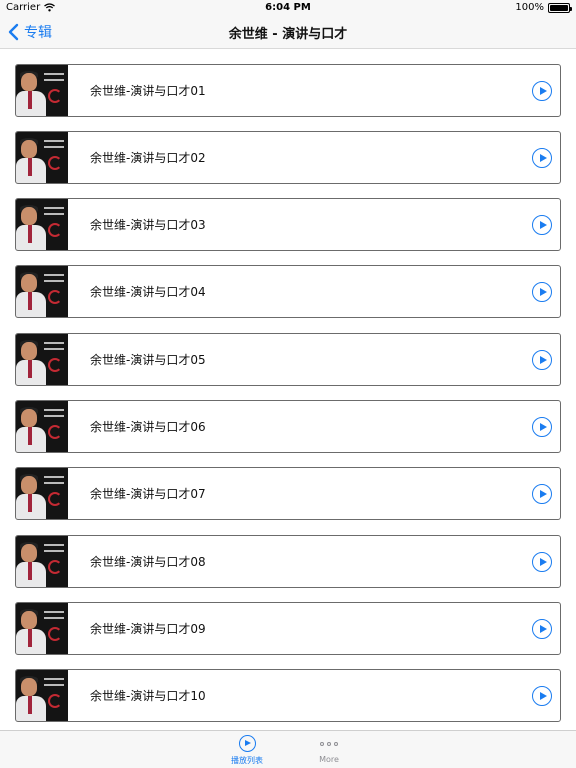  What do you see at coordinates (148, 91) in the screenshot?
I see `episode-title: 余世维-演讲与口才01` at bounding box center [148, 91].